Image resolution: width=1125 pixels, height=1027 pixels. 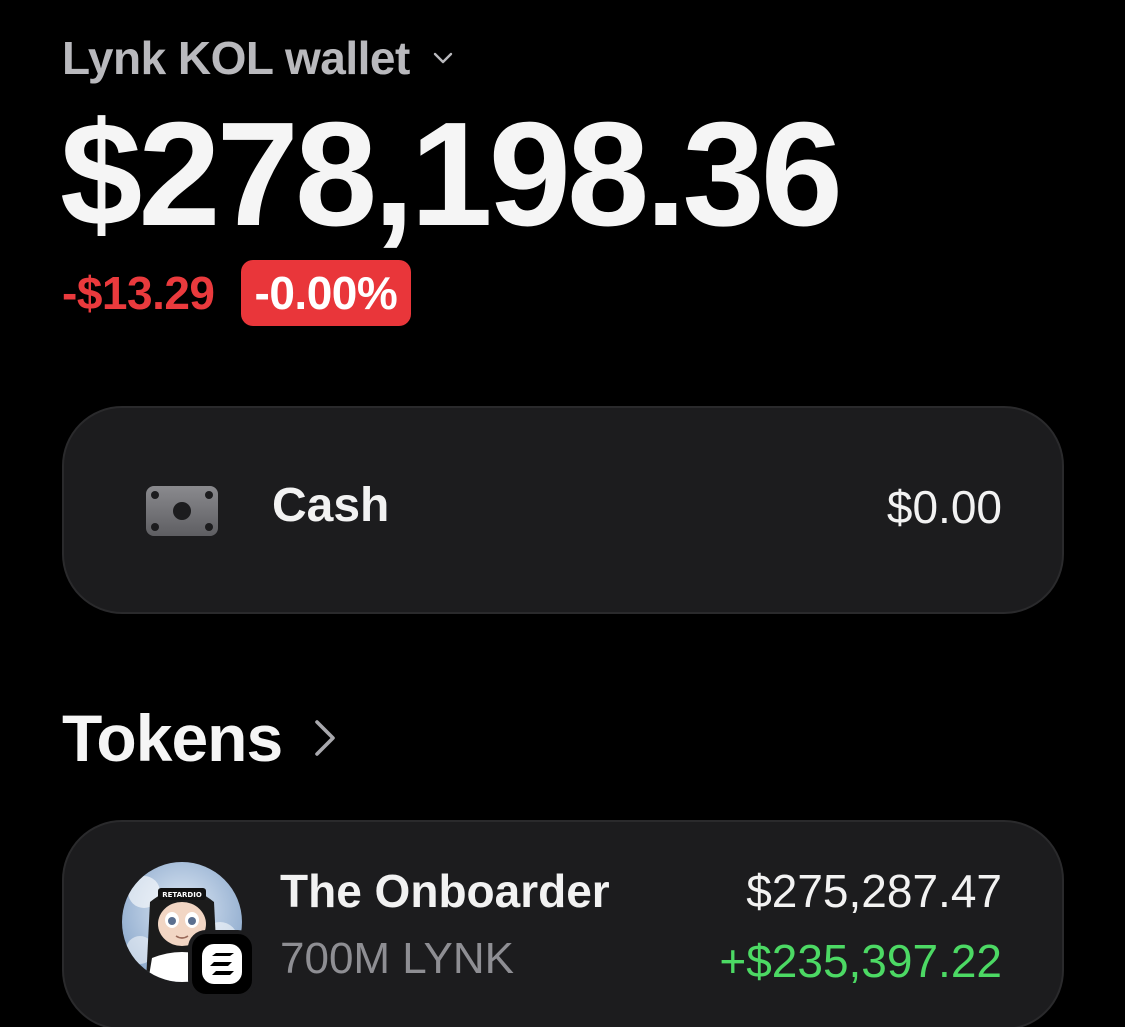 What do you see at coordinates (944, 507) in the screenshot?
I see `cash-value: $0.00` at bounding box center [944, 507].